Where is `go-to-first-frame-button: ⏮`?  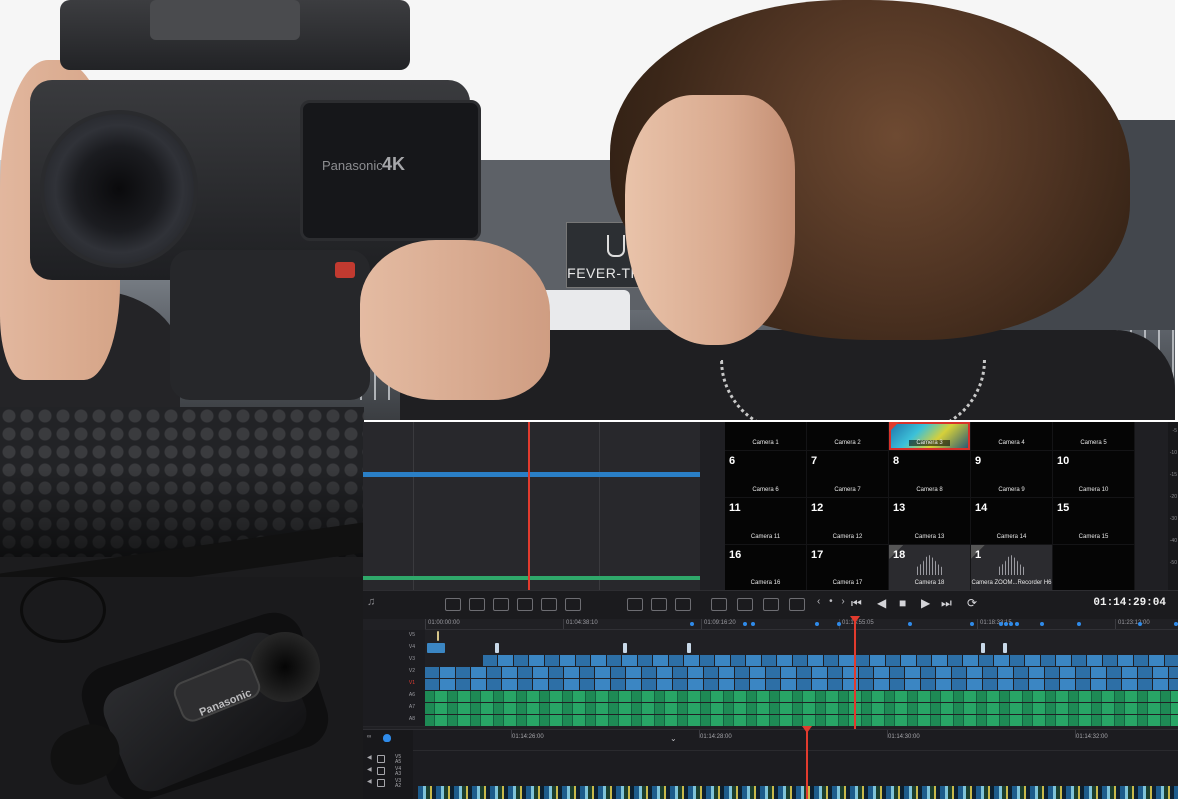
go-to-first-frame-button: ⏮ is located at coordinates (856, 603).